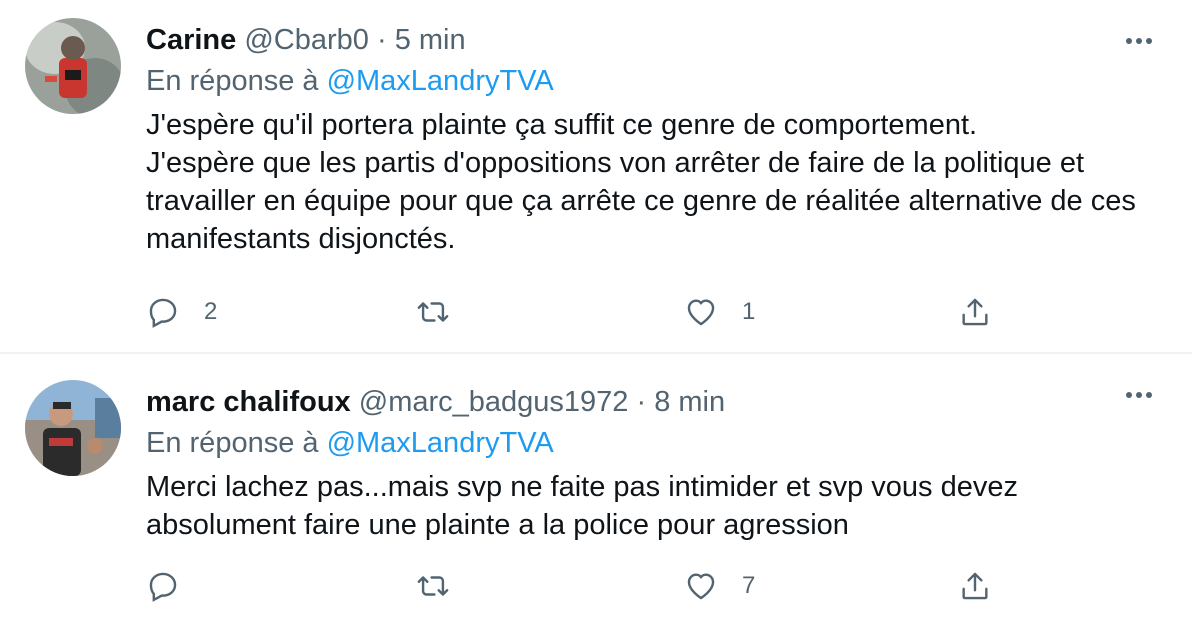 The width and height of the screenshot is (1192, 634). I want to click on tweet-header: Carine @Cbarb0 · 5 min, so click(639, 40).